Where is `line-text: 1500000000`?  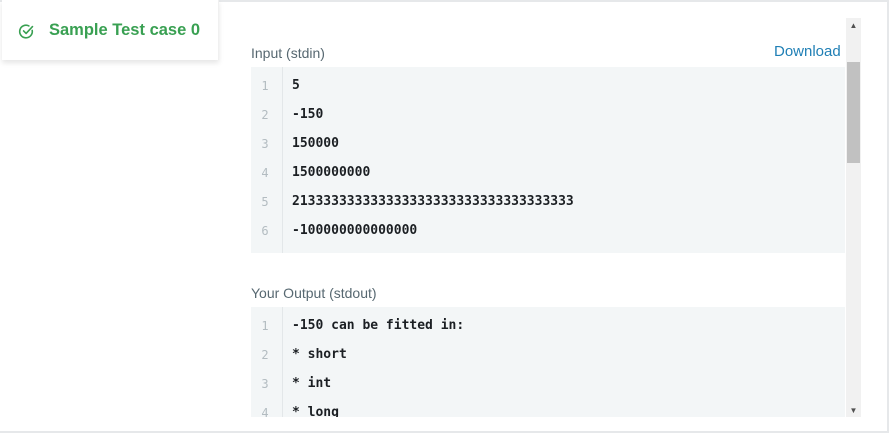
line-text: 1500000000 is located at coordinates (331, 172).